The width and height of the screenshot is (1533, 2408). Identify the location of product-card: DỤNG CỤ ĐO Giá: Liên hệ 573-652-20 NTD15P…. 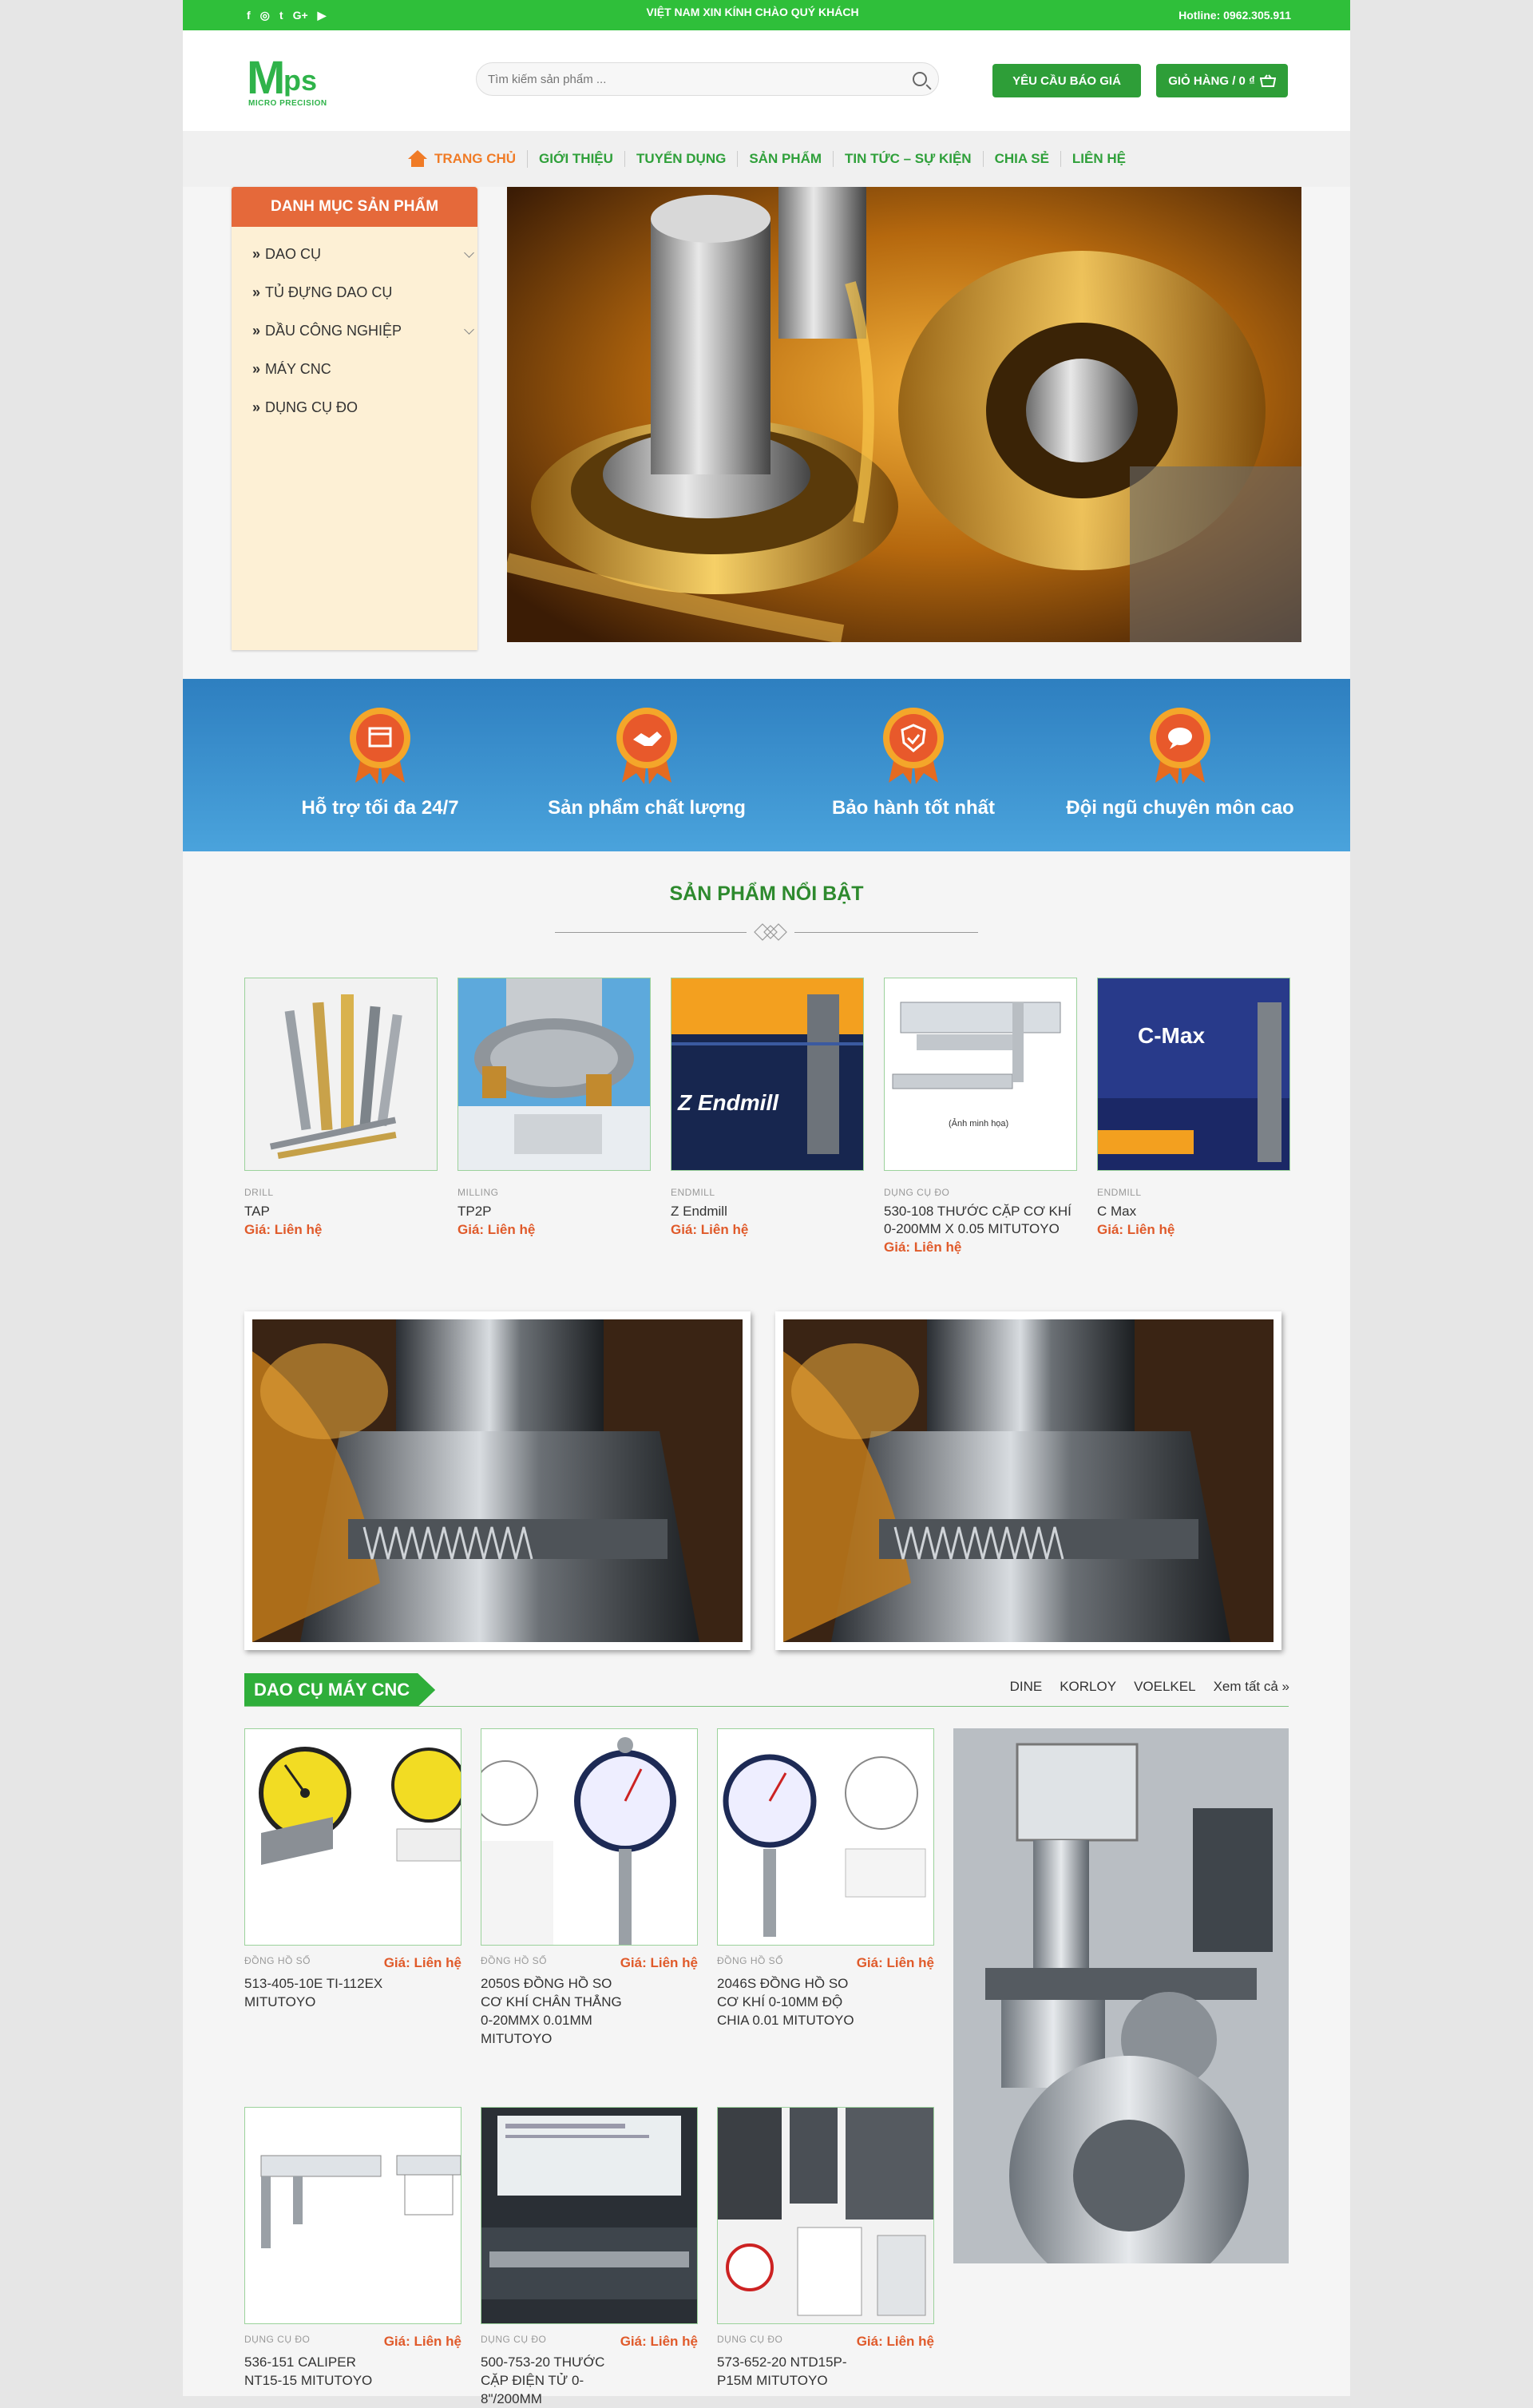
(825, 2248).